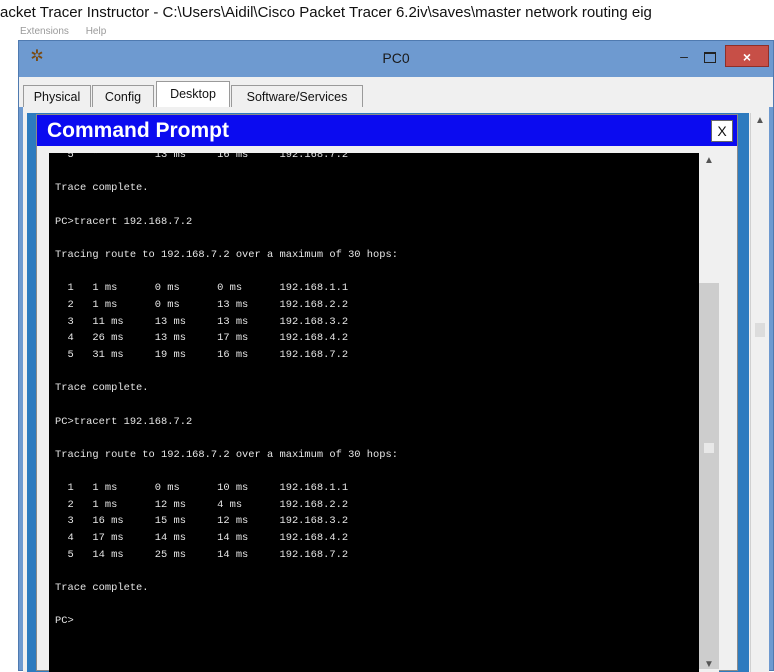 The image size is (774, 672). Describe the element at coordinates (57, 96) in the screenshot. I see `tab-physical: Physical` at that location.